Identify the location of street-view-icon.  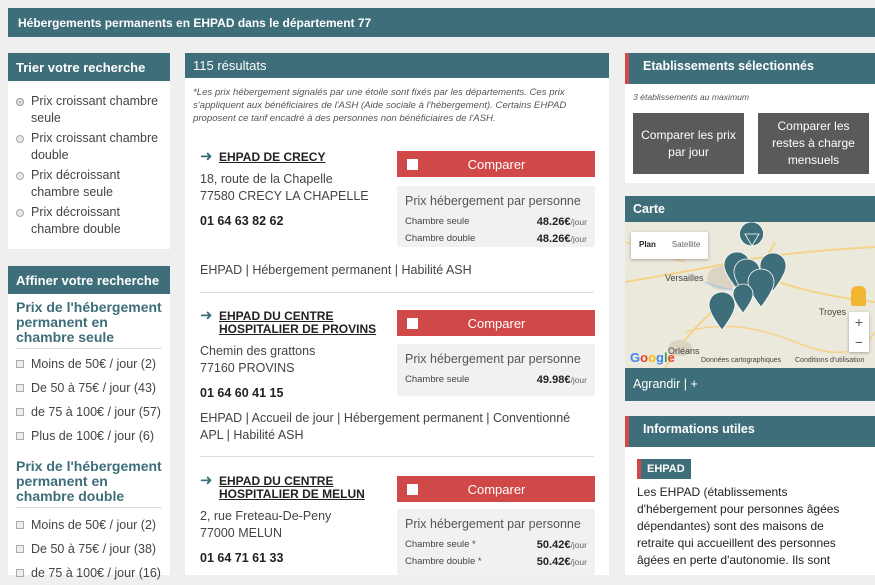
(858, 296).